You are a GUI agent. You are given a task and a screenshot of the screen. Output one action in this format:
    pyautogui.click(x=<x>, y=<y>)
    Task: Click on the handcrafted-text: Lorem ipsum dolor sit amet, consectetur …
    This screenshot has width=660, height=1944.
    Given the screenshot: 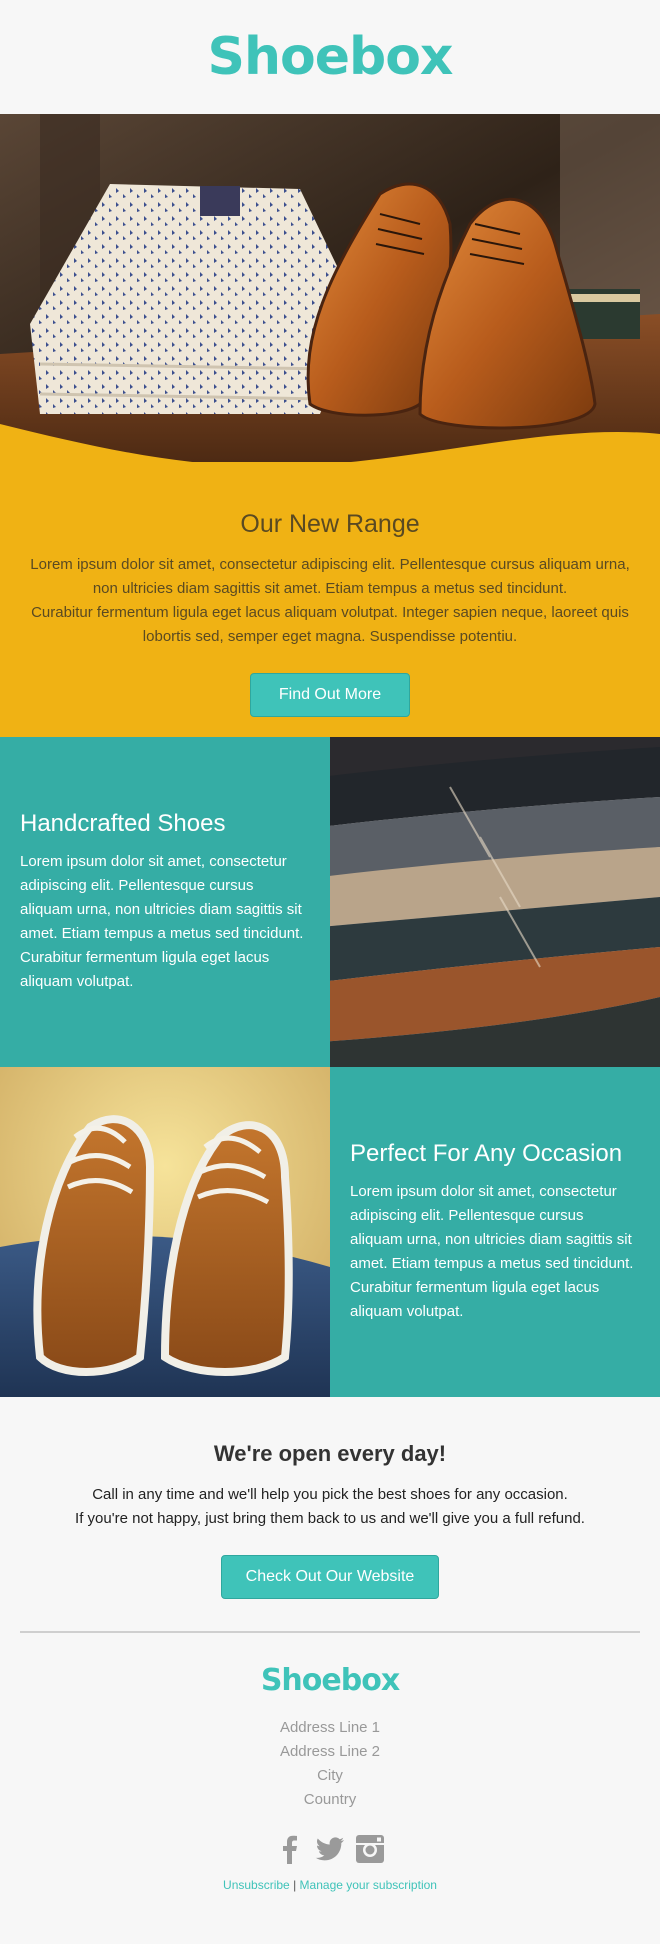 What is the action you would take?
    pyautogui.click(x=162, y=921)
    